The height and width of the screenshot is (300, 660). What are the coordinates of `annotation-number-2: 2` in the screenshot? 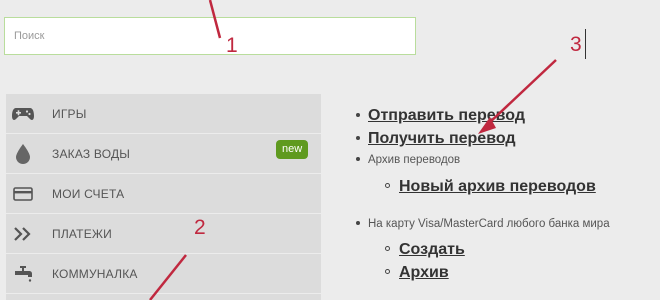 It's located at (200, 227).